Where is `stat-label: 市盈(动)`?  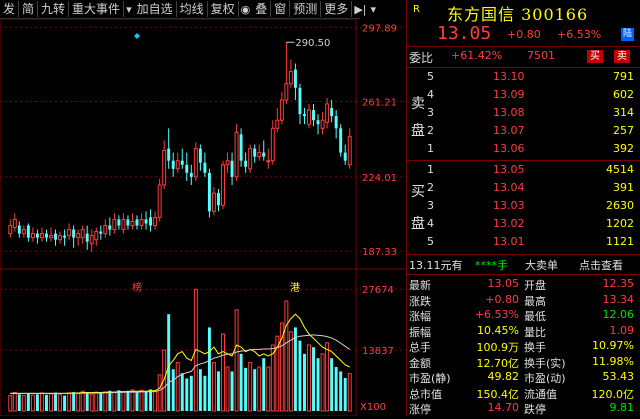
stat-label: 市盈(动) is located at coordinates (545, 378).